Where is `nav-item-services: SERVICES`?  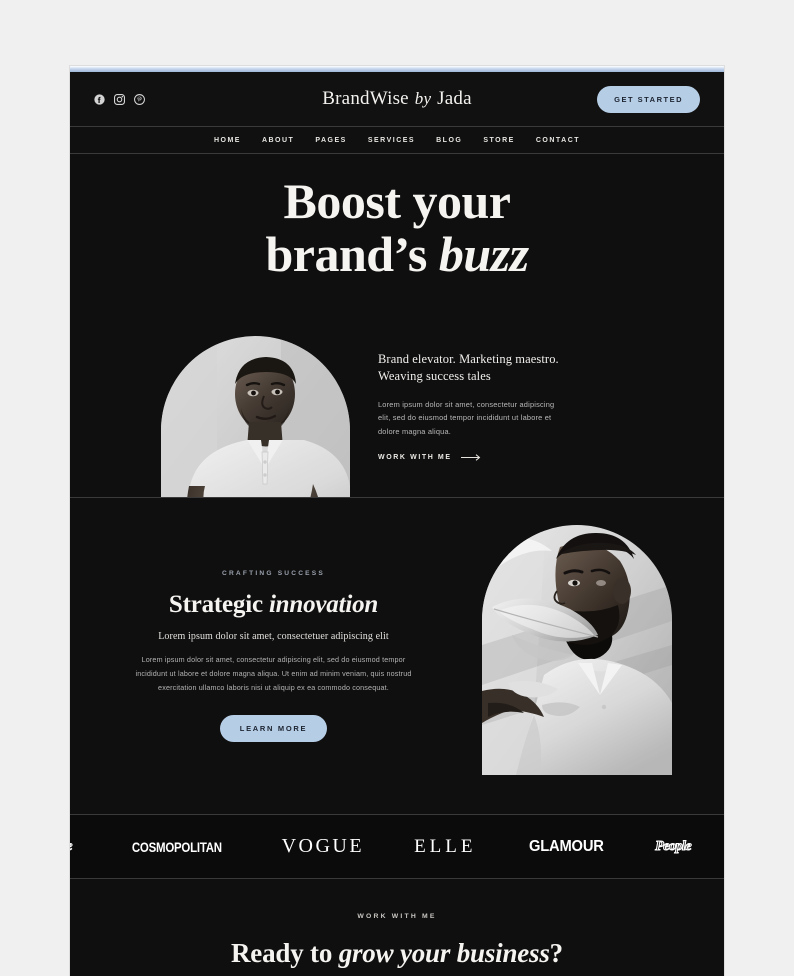 nav-item-services: SERVICES is located at coordinates (391, 140).